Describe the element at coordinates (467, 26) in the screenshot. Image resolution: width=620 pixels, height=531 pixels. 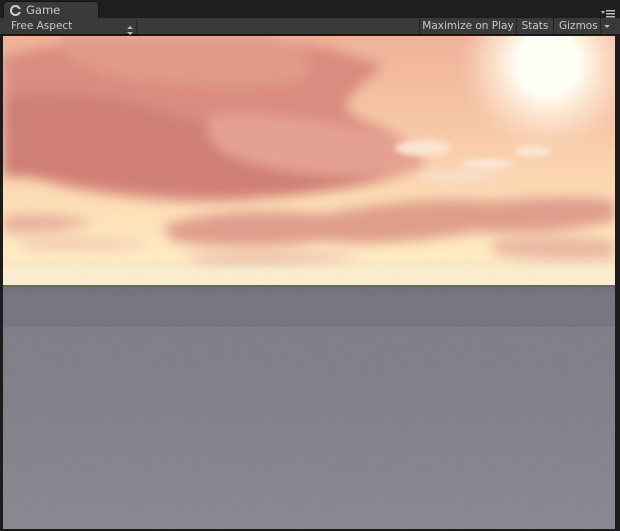
I see `maximize-on-play-button: Maximize on Play` at that location.